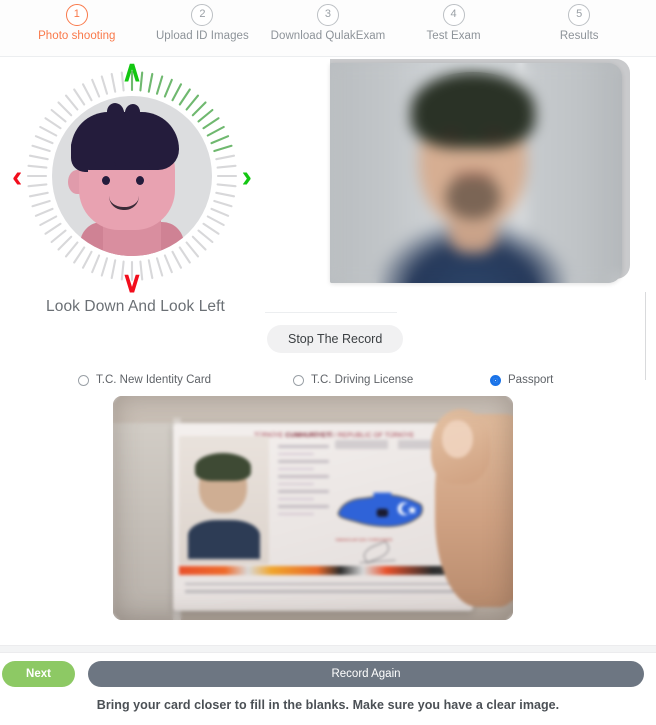 This screenshot has height=725, width=656. What do you see at coordinates (202, 15) in the screenshot?
I see `step-number-2: 2` at bounding box center [202, 15].